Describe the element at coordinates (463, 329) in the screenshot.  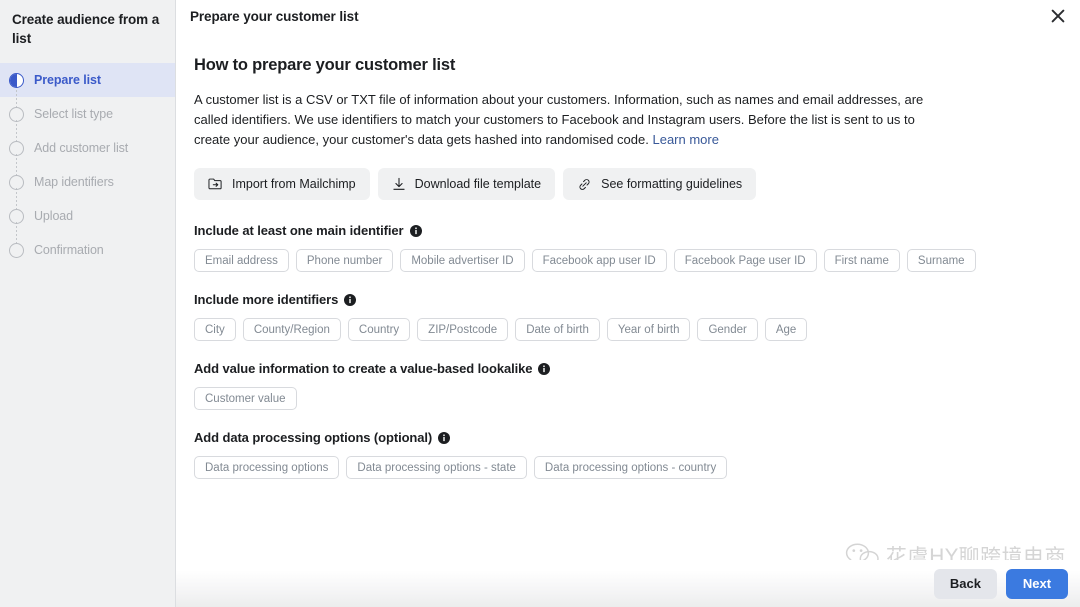
I see `identifier-chip: ZIP/Postcode` at that location.